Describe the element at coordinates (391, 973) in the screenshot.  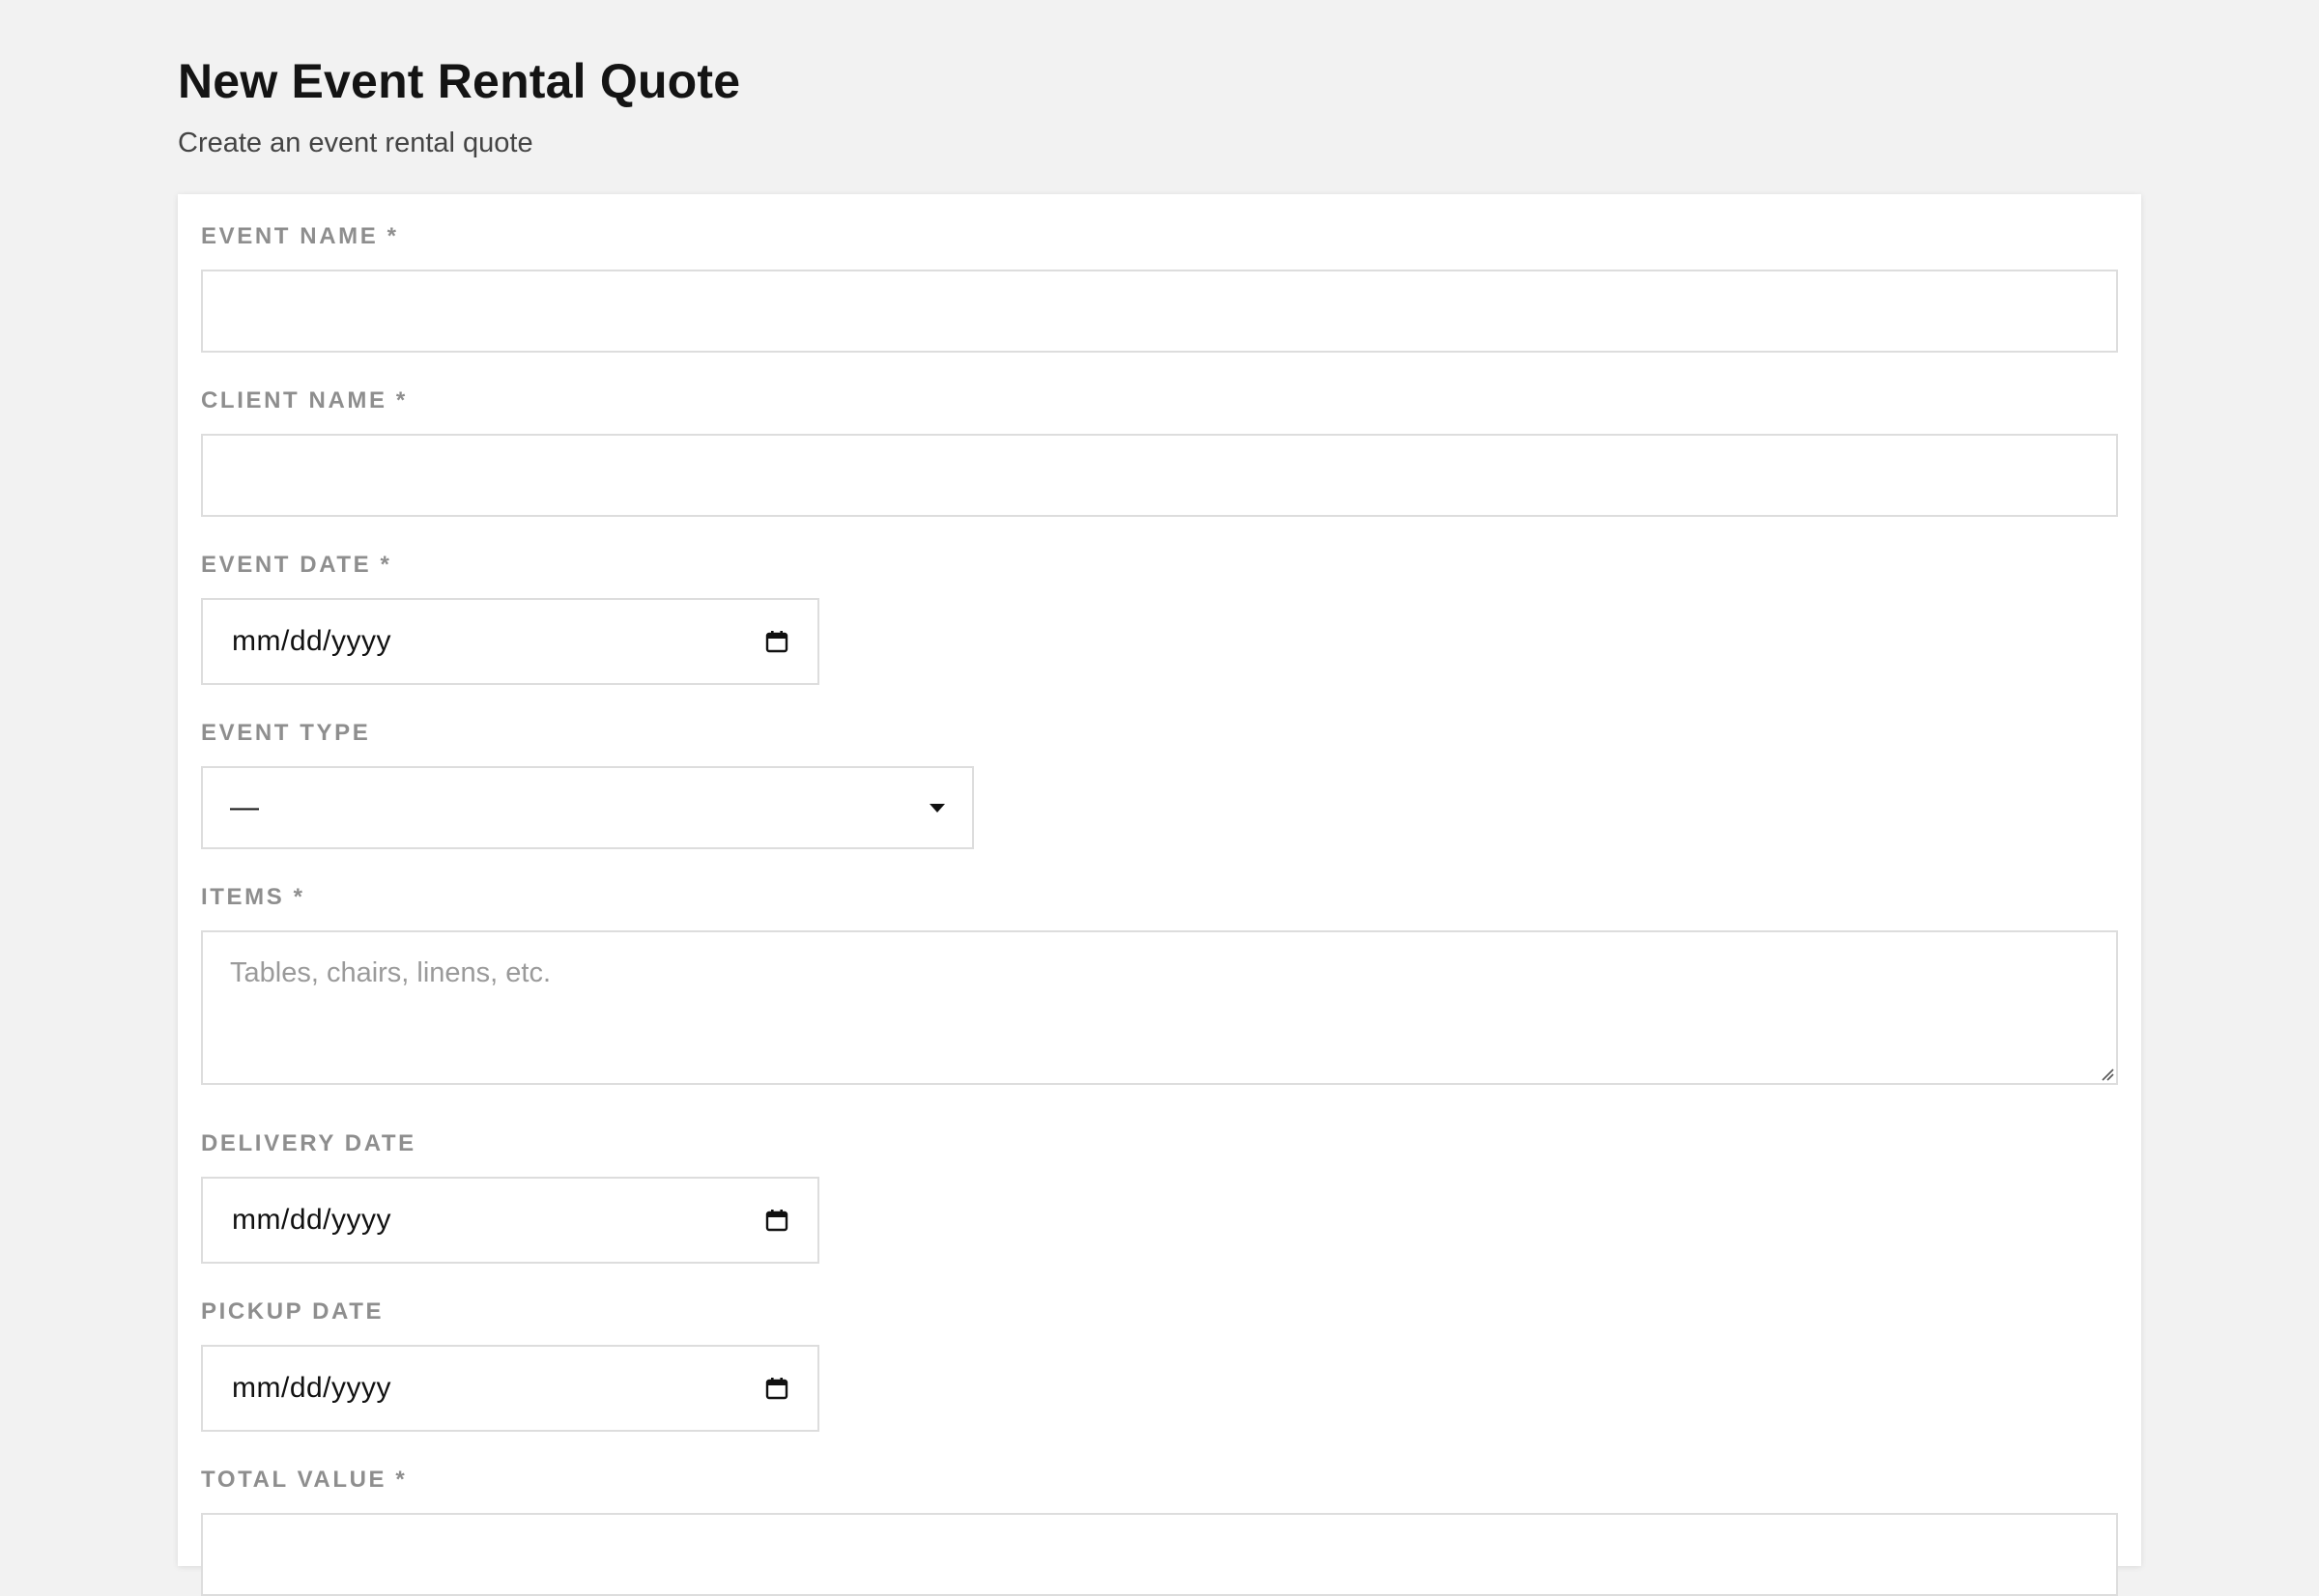
I see `items-placeholder: Tables, chairs, linens, etc.` at that location.